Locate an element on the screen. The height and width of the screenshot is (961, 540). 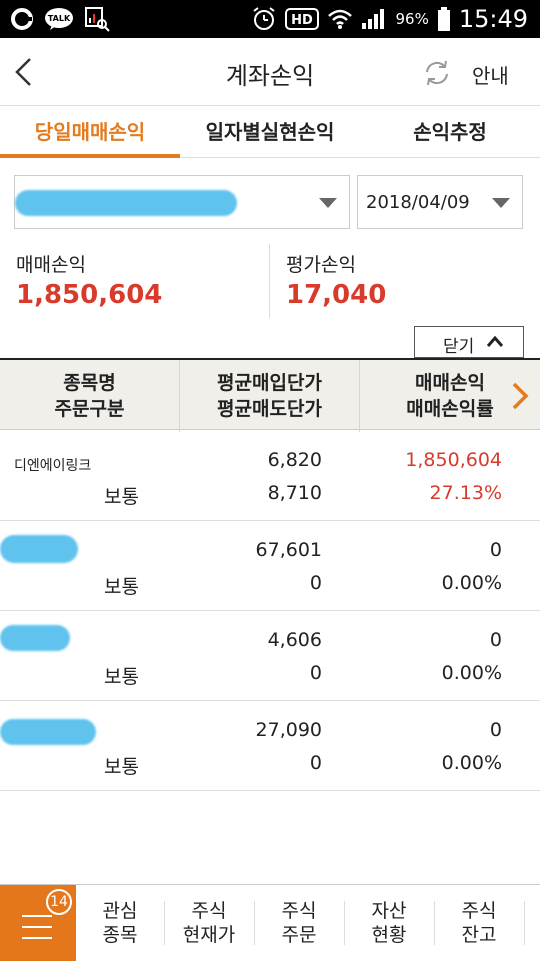
col-header-name-line2: 주문구분 is located at coordinates (89, 409).